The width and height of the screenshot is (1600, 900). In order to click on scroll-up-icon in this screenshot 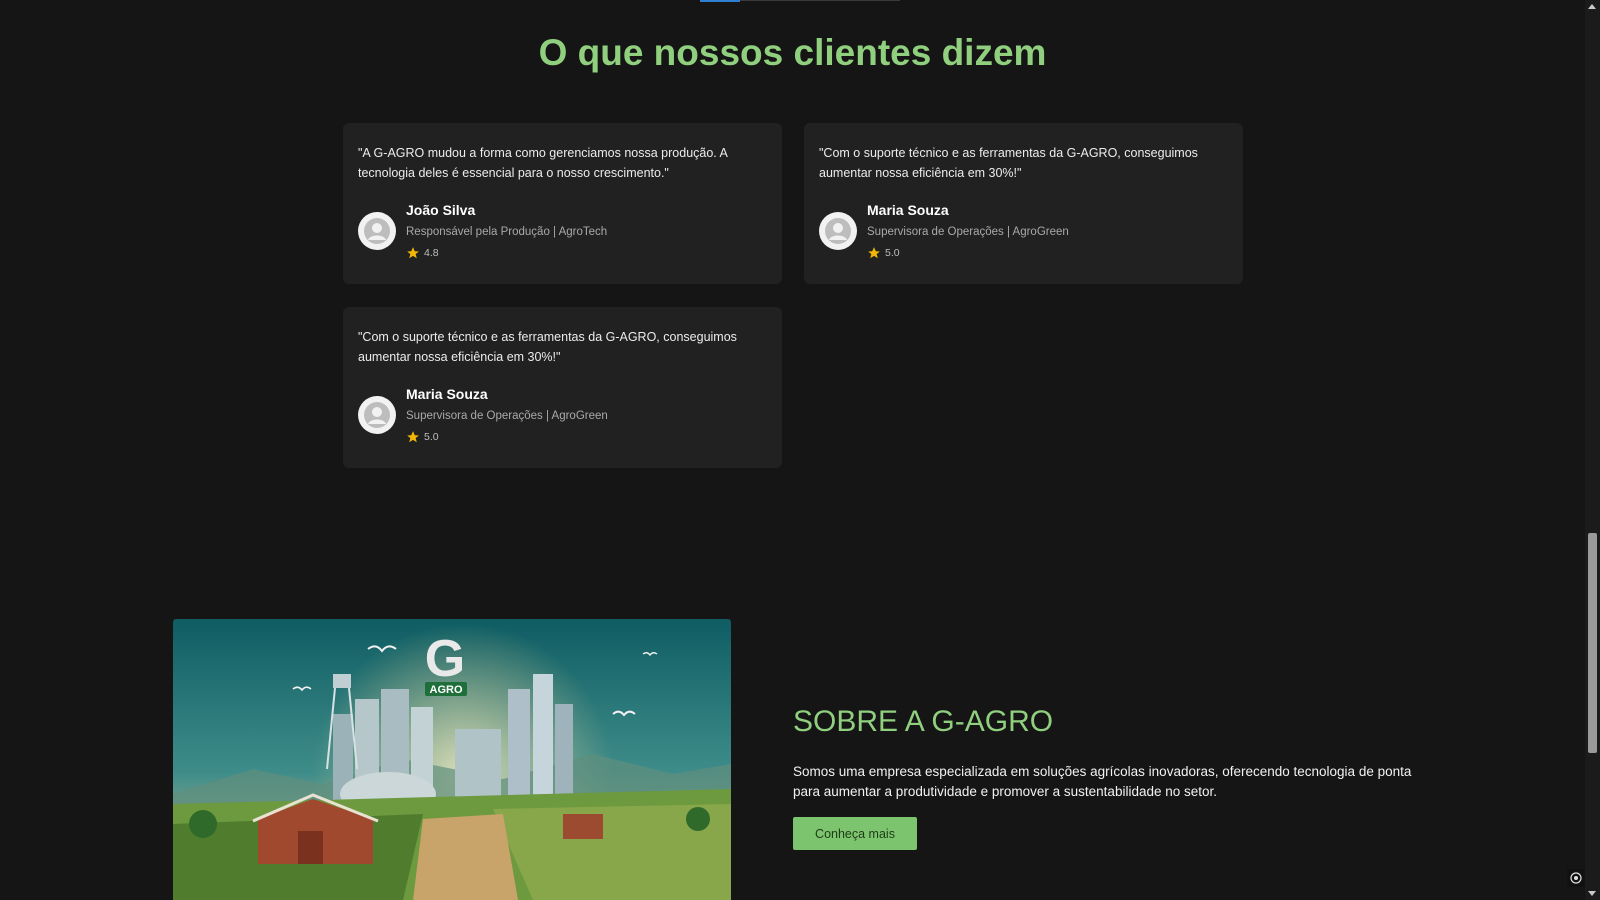, I will do `click(1592, 6)`.